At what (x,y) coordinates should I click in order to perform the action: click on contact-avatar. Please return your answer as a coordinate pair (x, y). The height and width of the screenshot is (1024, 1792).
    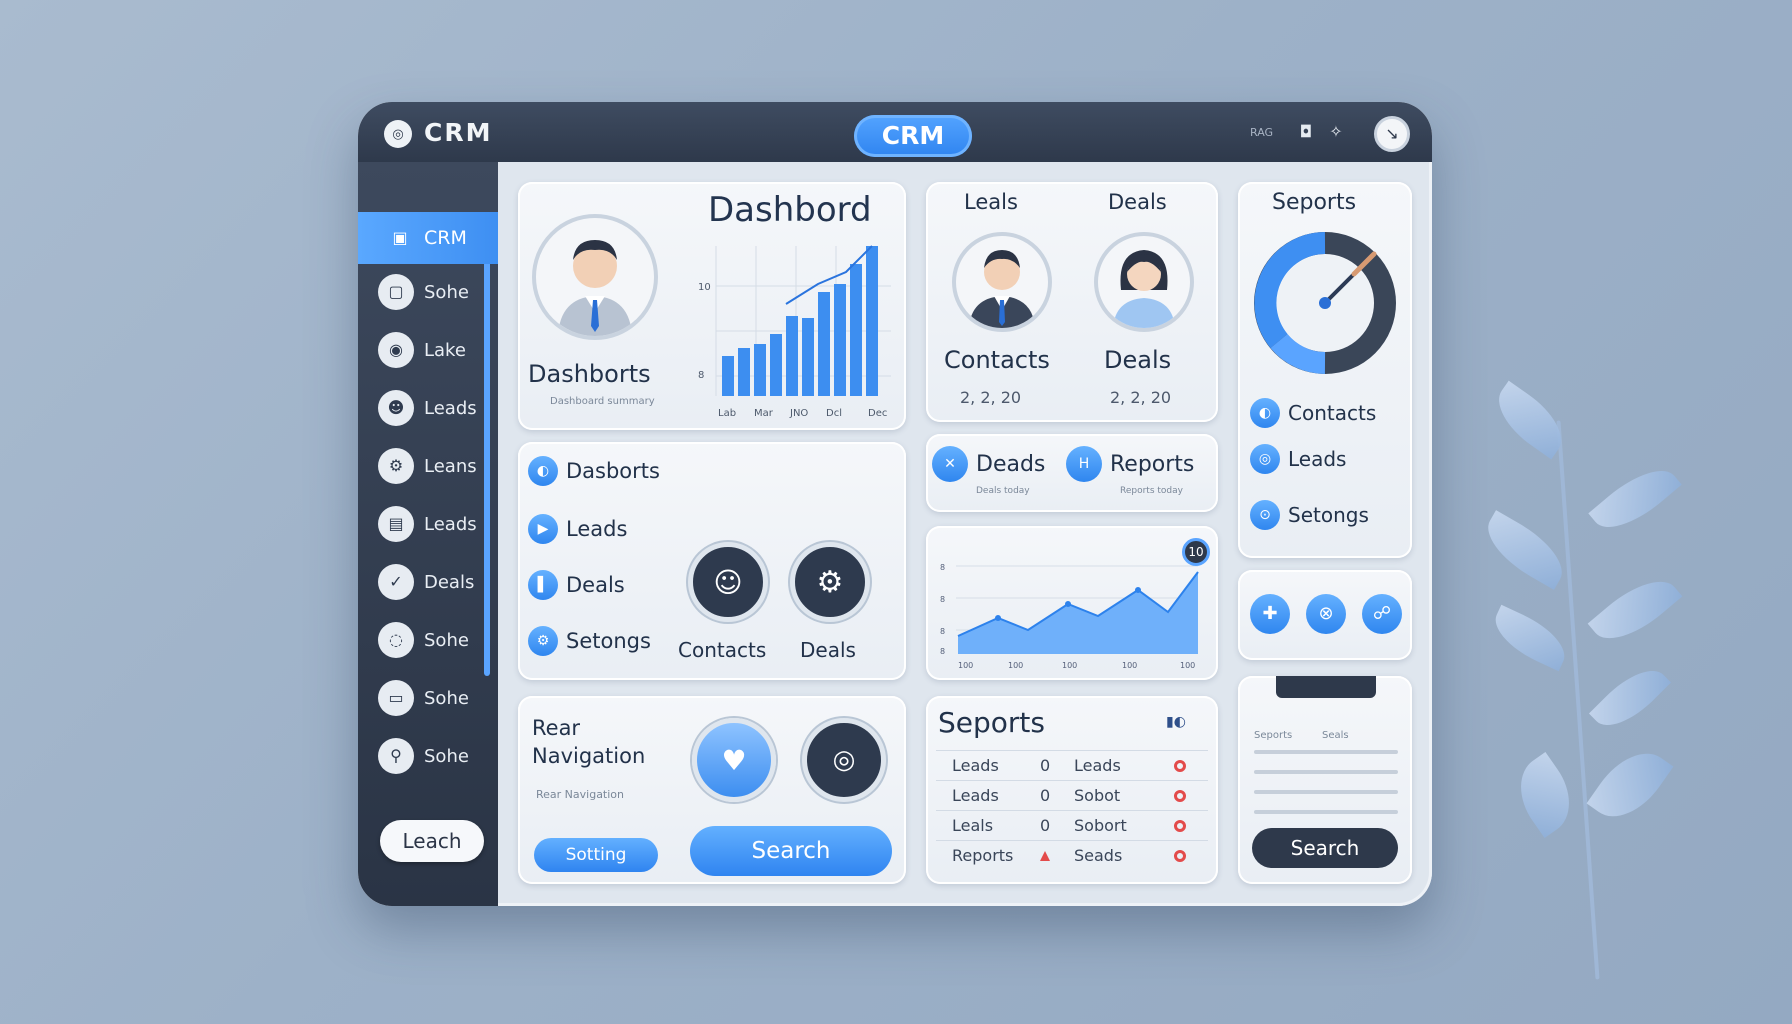
    Looking at the image, I should click on (1002, 282).